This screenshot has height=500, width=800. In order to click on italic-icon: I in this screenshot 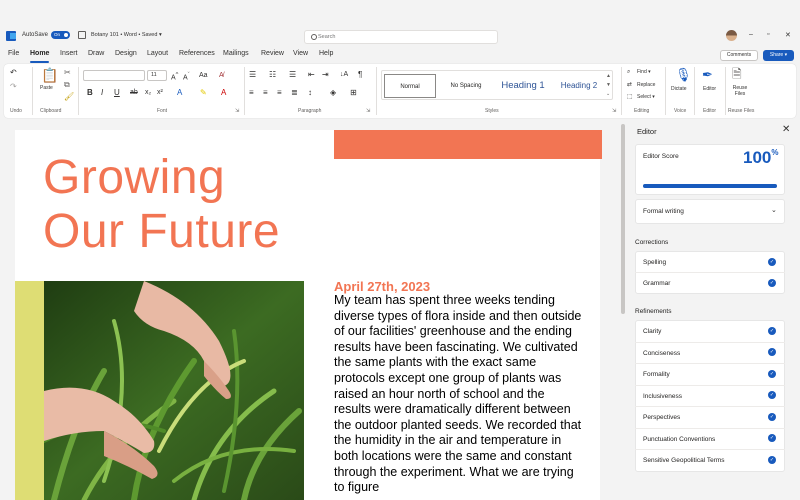, I will do `click(102, 92)`.